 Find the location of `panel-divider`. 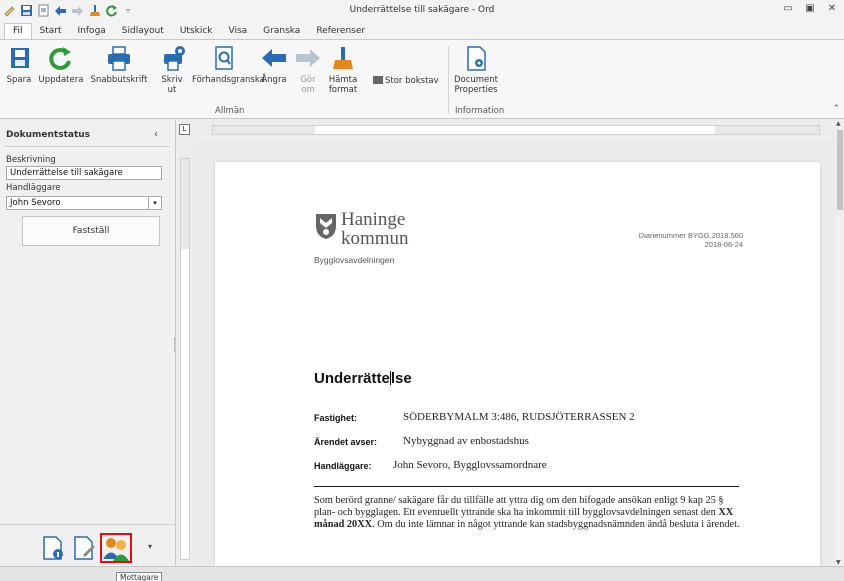

panel-divider is located at coordinates (87, 146).